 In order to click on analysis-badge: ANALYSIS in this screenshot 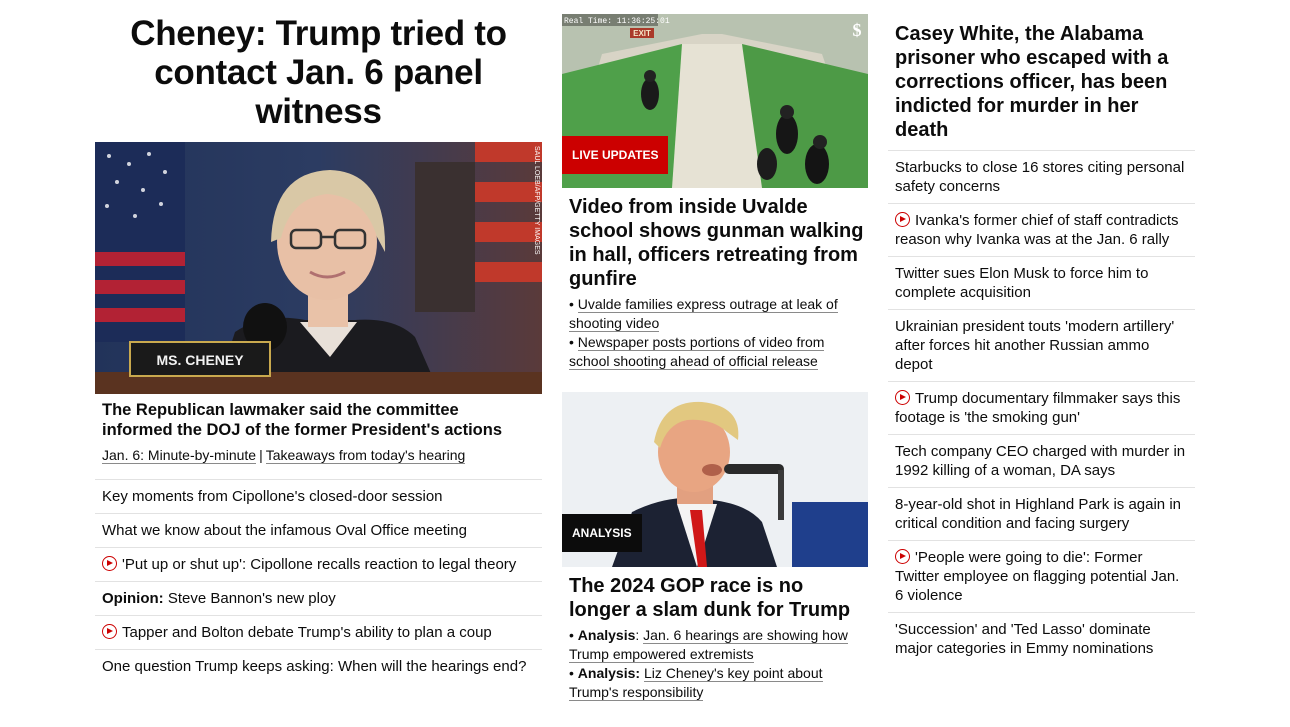, I will do `click(602, 533)`.